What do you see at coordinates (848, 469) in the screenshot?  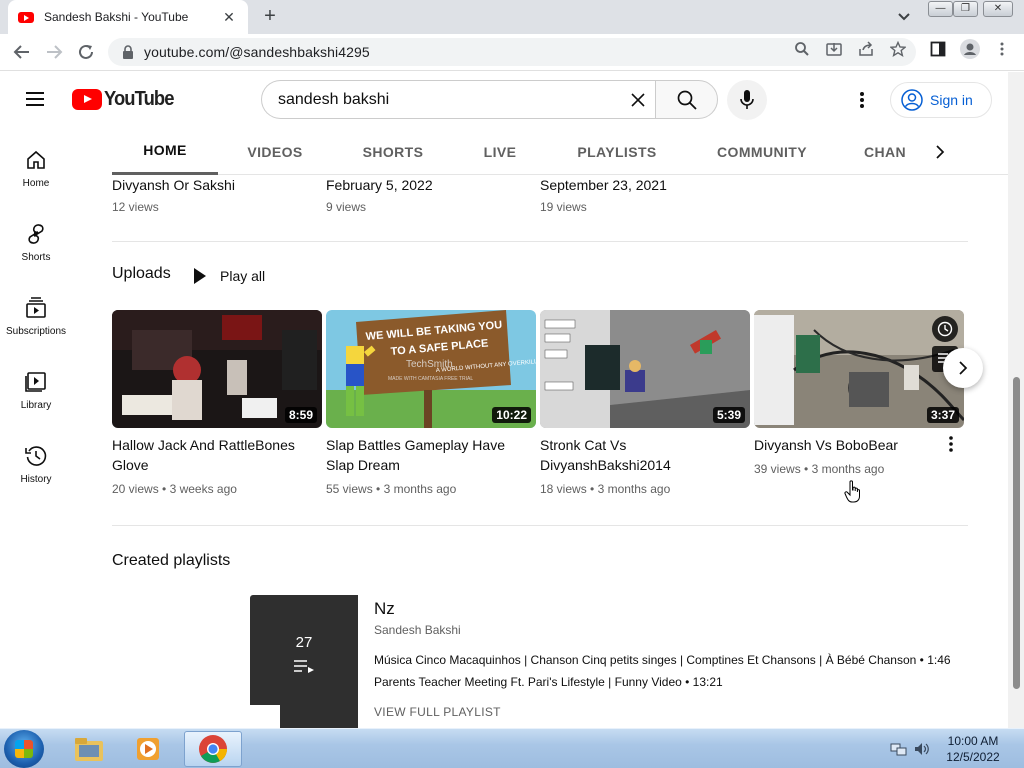 I see `video-age: 3 months ago` at bounding box center [848, 469].